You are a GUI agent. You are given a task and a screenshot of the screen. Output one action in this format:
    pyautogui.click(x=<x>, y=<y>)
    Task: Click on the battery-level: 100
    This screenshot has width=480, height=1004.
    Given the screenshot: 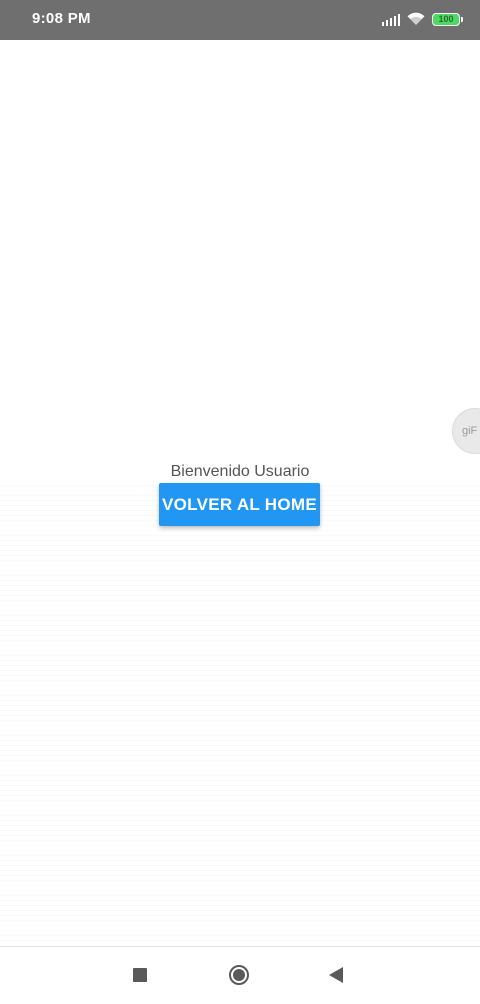 What is the action you would take?
    pyautogui.click(x=446, y=19)
    